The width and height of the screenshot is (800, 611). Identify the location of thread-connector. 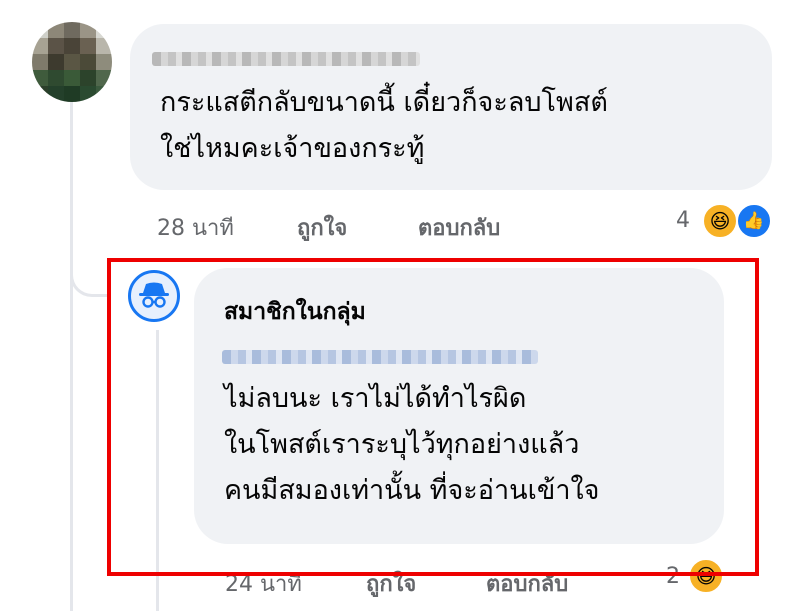
(90, 273).